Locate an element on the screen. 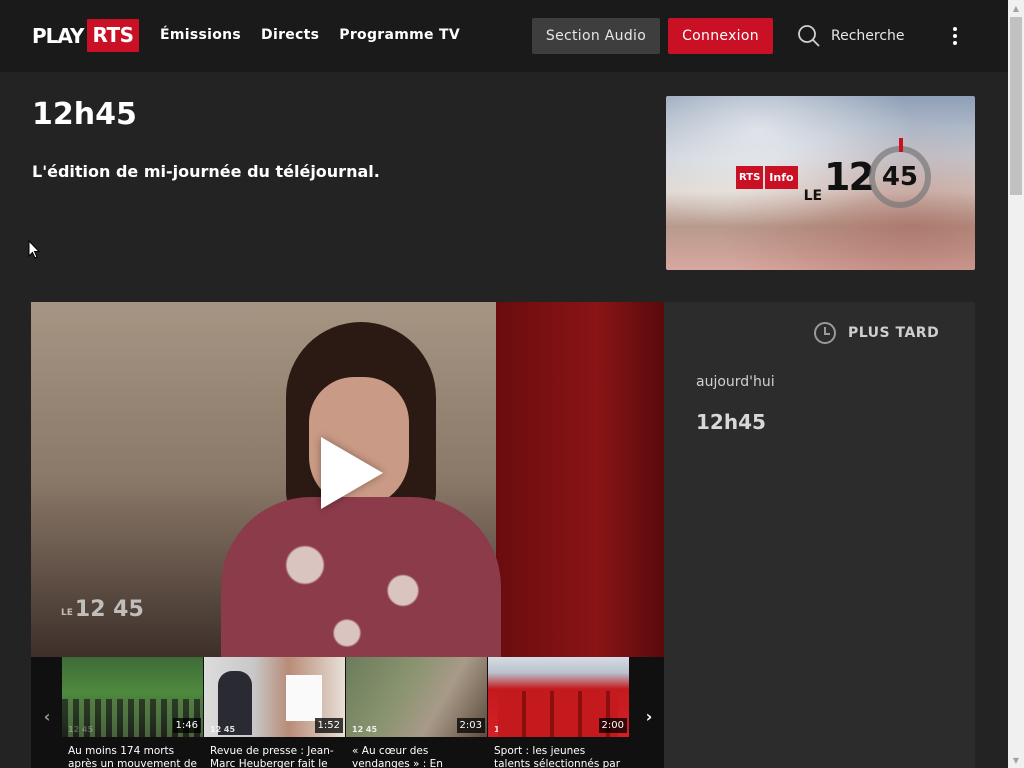  nav-directs: Directs is located at coordinates (290, 35).